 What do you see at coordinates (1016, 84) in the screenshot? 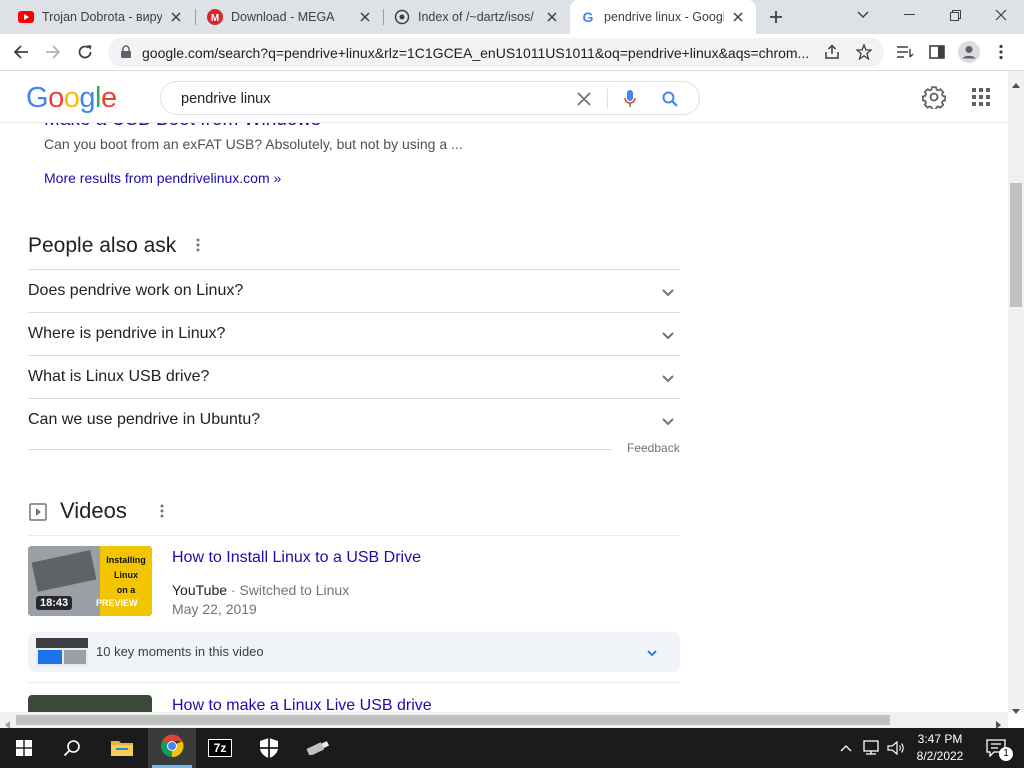
I see `scroll-up-arrow` at bounding box center [1016, 84].